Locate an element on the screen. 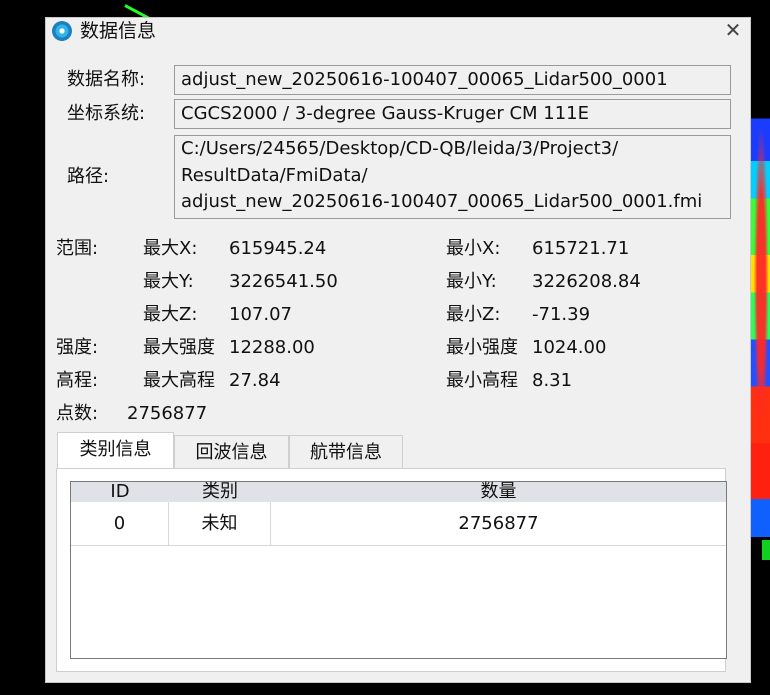 This screenshot has width=770, height=695. min-z-value: -71.39 is located at coordinates (561, 314).